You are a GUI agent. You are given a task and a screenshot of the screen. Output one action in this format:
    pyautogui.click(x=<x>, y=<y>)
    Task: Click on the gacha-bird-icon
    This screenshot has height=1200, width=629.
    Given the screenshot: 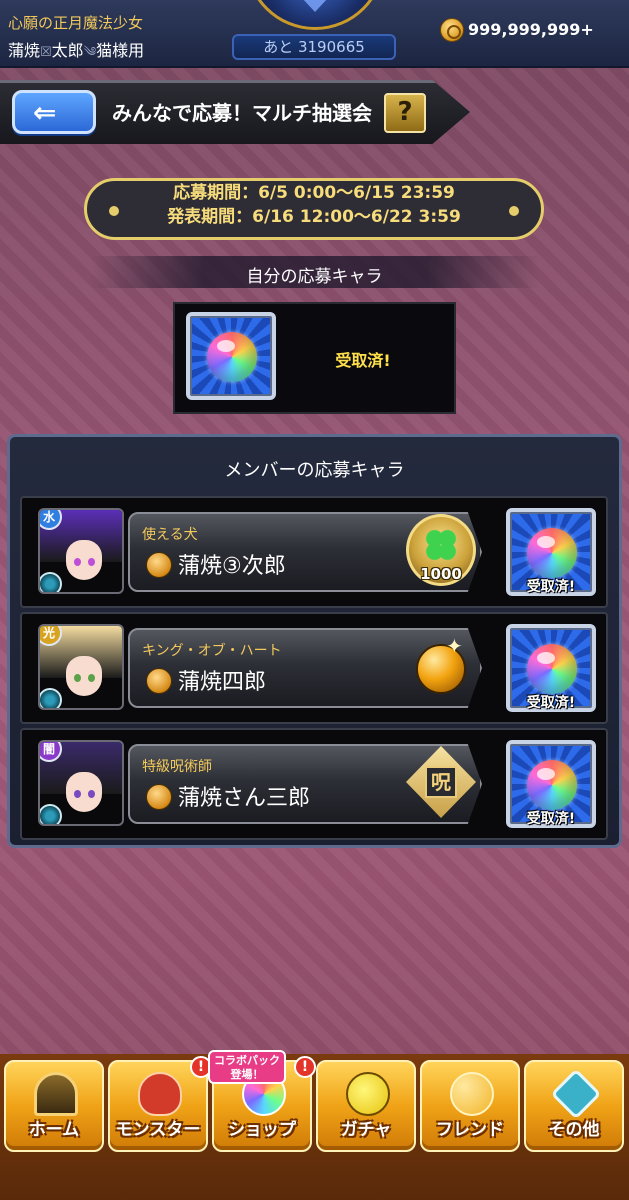 What is the action you would take?
    pyautogui.click(x=368, y=1094)
    